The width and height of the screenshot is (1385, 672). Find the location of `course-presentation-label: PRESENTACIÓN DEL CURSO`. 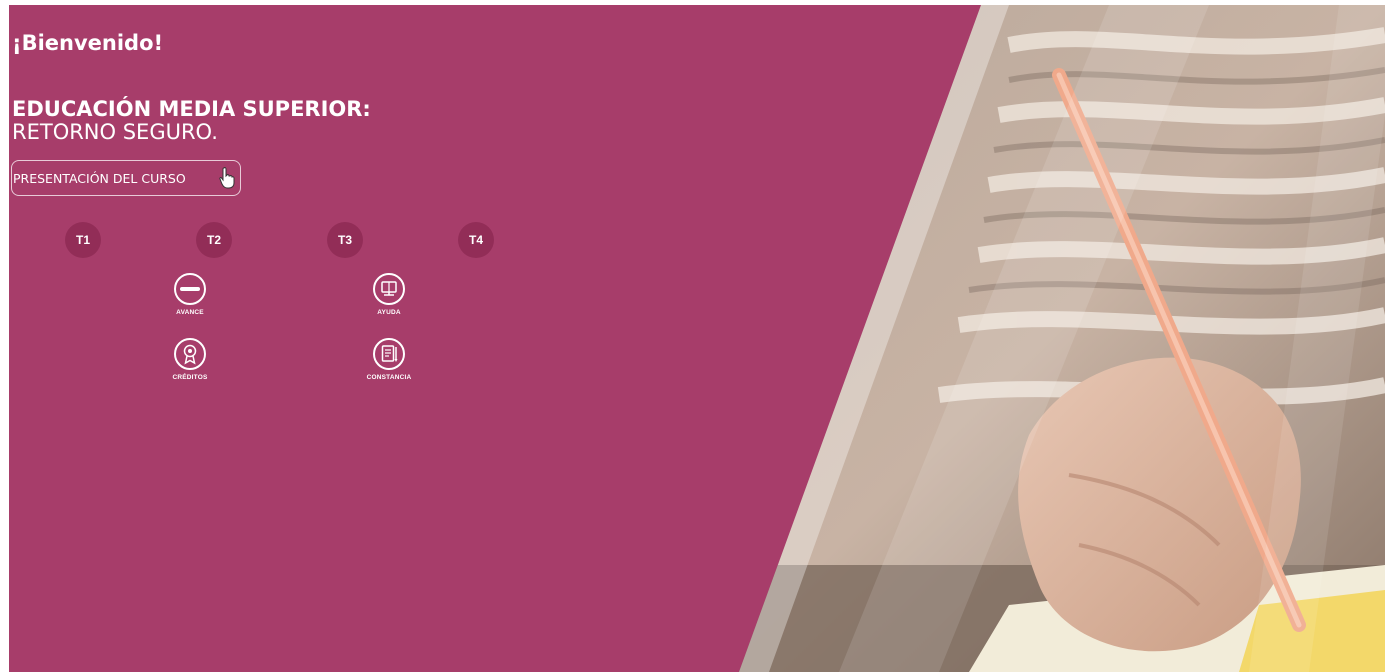

course-presentation-label: PRESENTACIÓN DEL CURSO is located at coordinates (99, 178).